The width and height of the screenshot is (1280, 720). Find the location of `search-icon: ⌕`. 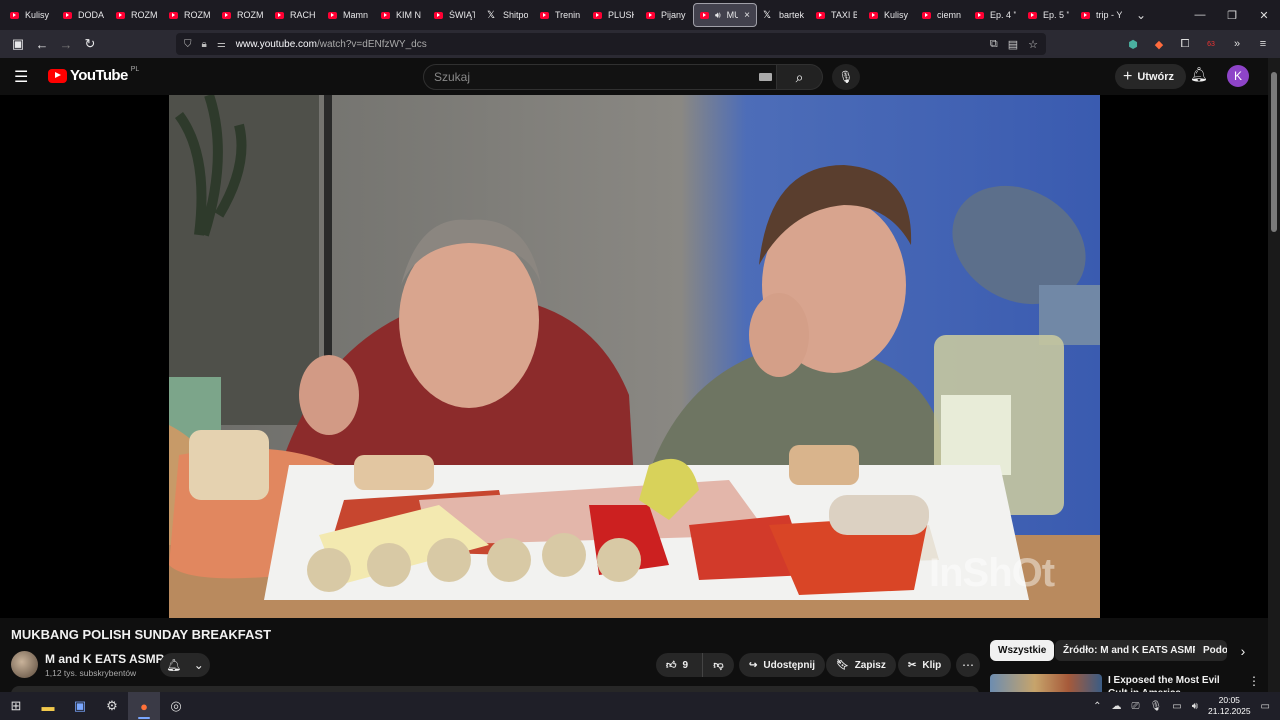

search-icon: ⌕ is located at coordinates (799, 76).